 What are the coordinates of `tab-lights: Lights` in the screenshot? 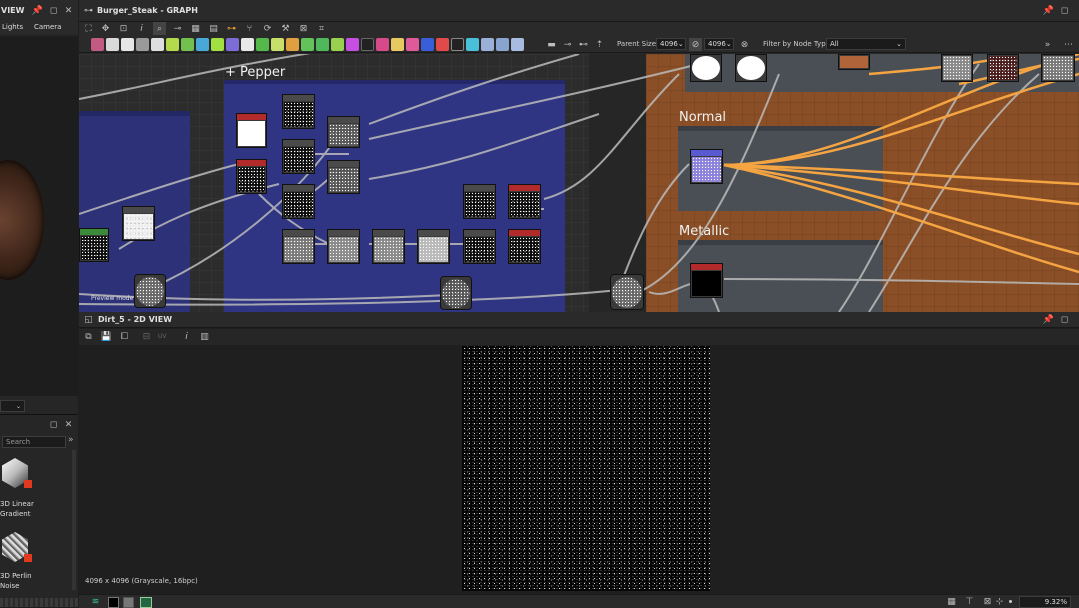 It's located at (12, 27).